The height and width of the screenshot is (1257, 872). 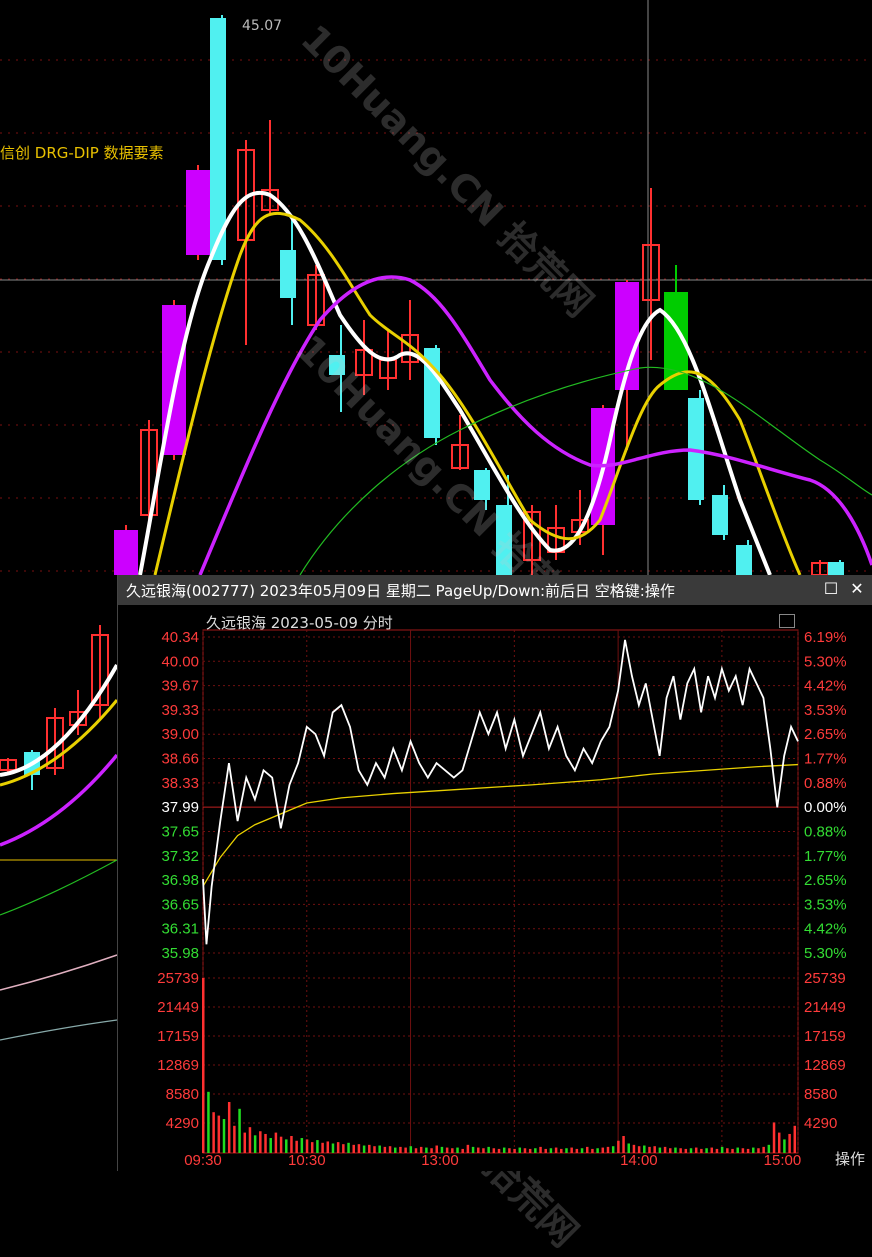 I want to click on price-tick-label: 37.32, so click(x=180, y=856).